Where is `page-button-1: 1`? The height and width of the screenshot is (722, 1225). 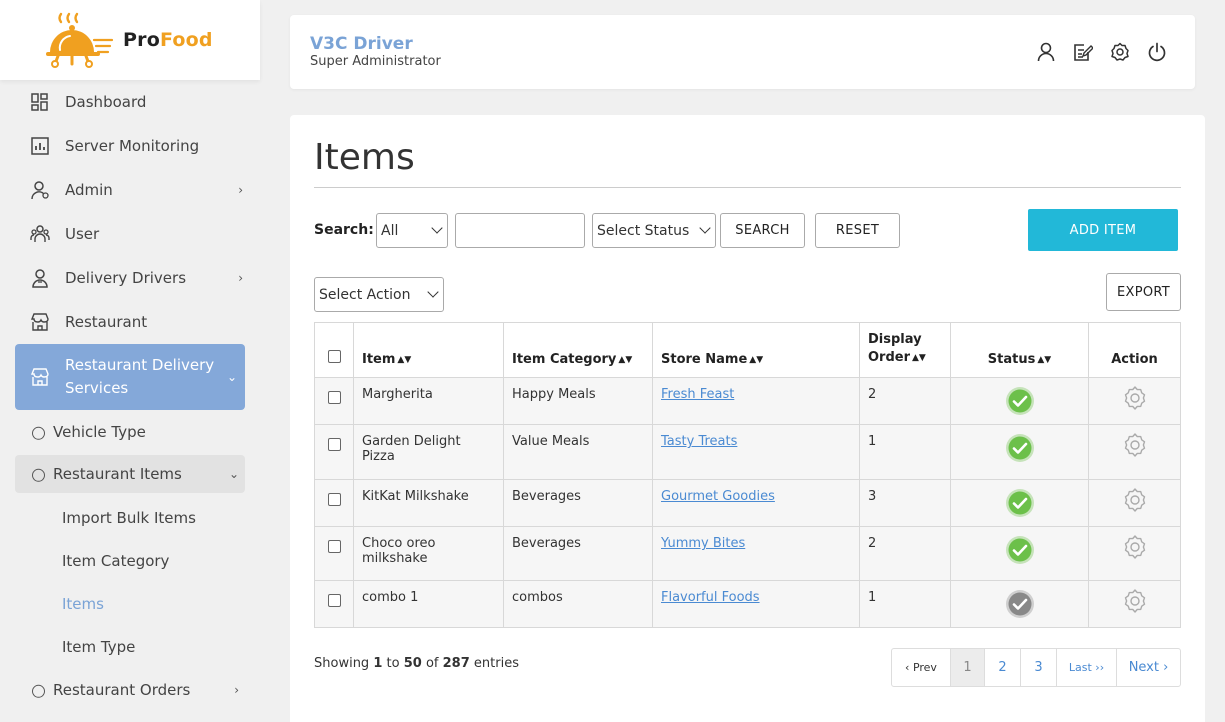
page-button-1: 1 is located at coordinates (967, 667).